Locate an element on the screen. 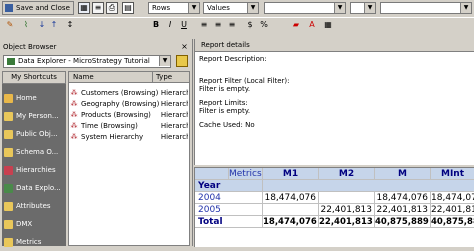 The width and height of the screenshot is (474, 251). list-item: ⁂Customers (Browsing)Hierarchy is located at coordinates (129, 93).